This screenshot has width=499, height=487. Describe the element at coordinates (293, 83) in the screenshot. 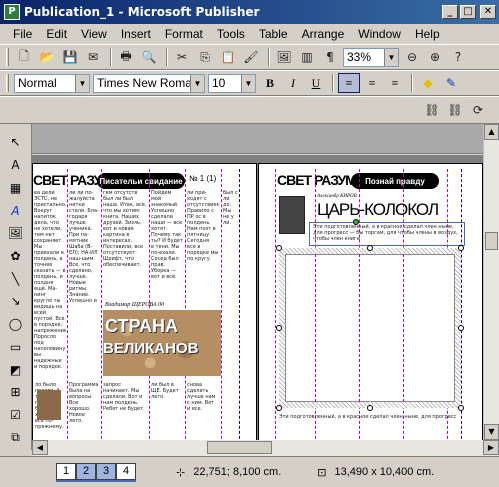

I see `italic-icon: I` at that location.